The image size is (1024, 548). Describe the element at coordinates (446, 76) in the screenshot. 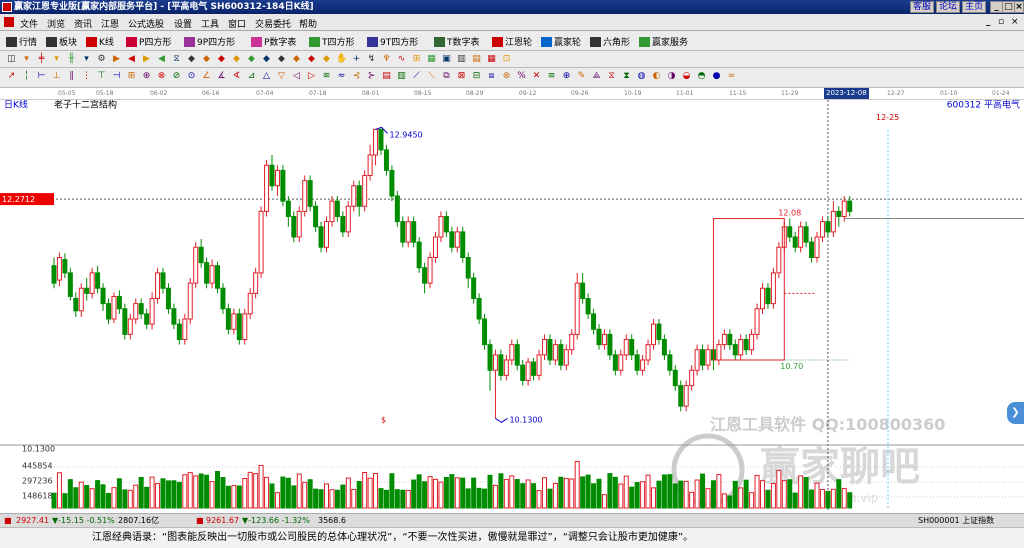

I see `analysis-tool-icon: ⧉` at that location.